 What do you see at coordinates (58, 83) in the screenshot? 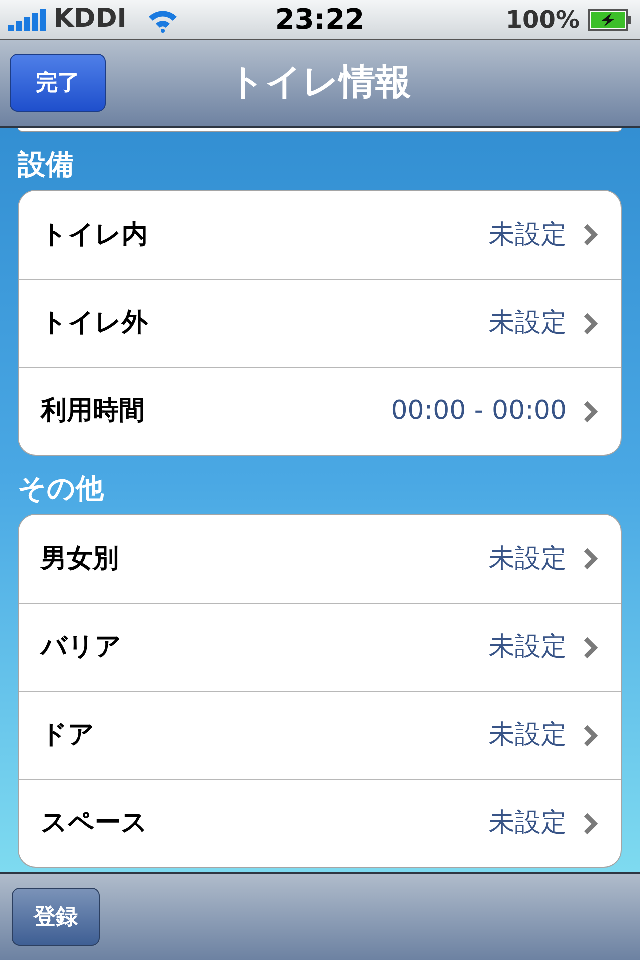
I see `done-button: 完了` at bounding box center [58, 83].